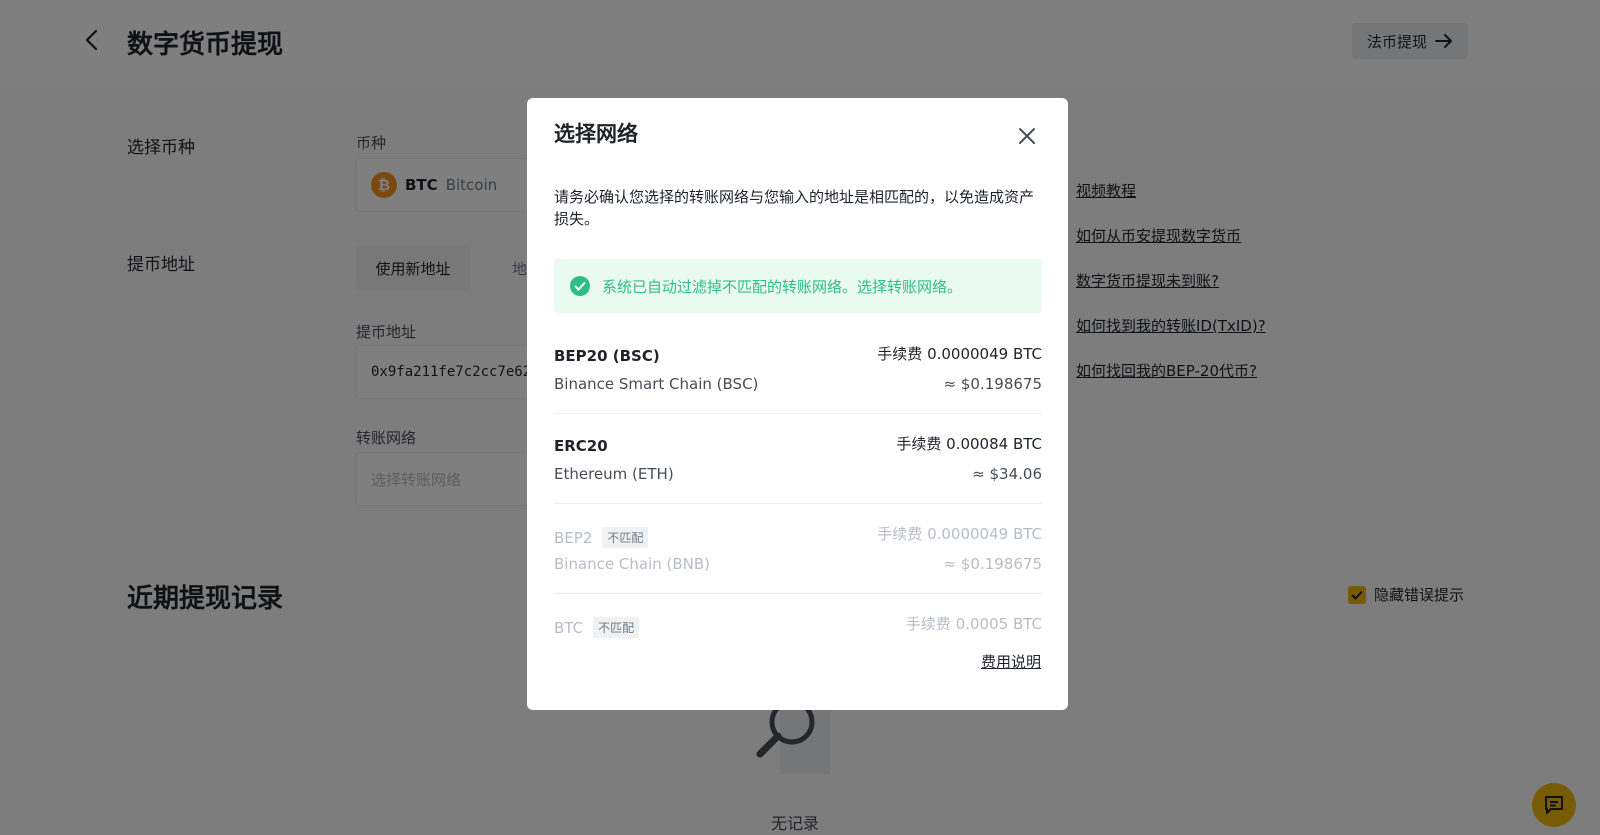 This screenshot has height=835, width=1600. Describe the element at coordinates (798, 619) in the screenshot. I see `network-option-btc: BTC 不匹配 手续费 0.0005 BTC` at that location.